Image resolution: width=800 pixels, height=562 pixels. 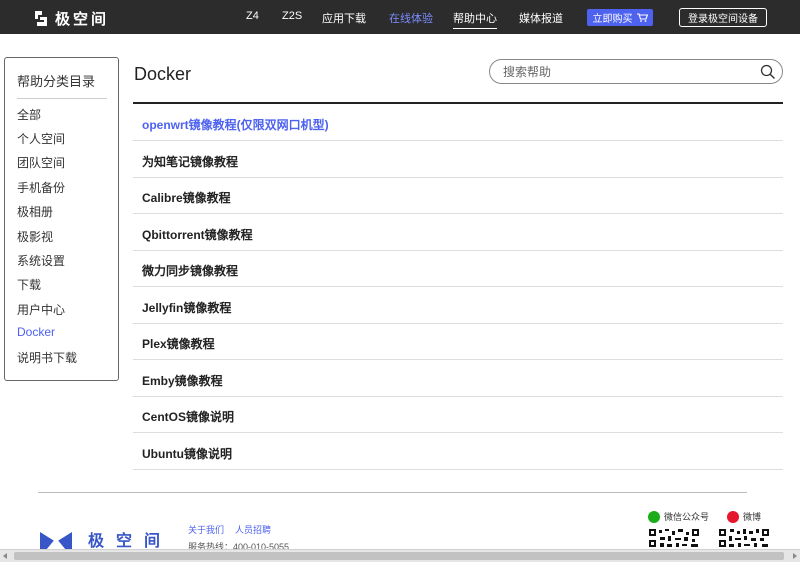 What do you see at coordinates (744, 538) in the screenshot?
I see `weibo-qr-code-icon` at bounding box center [744, 538].